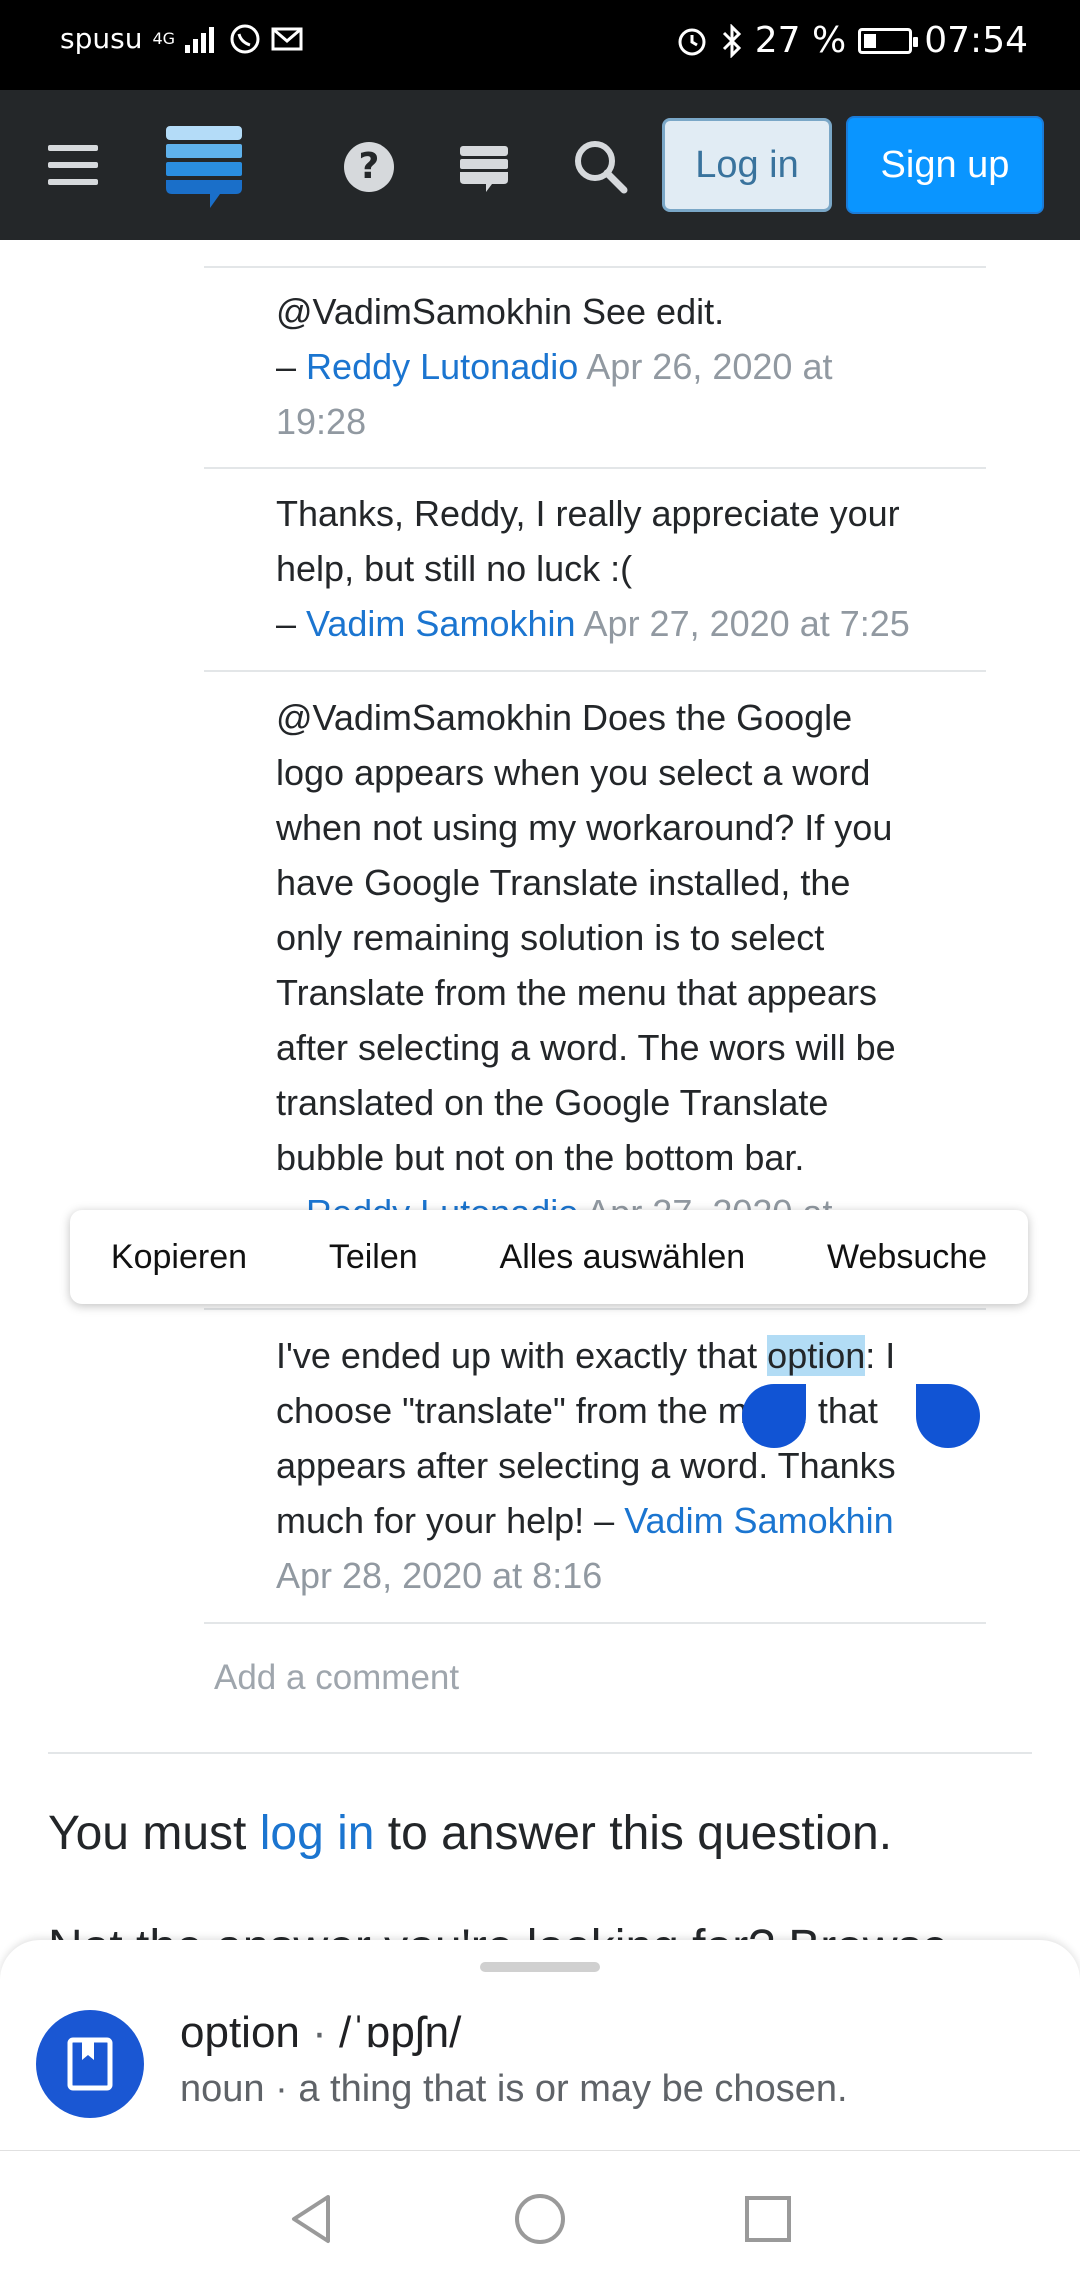  What do you see at coordinates (147, 1833) in the screenshot?
I see `login-prompt-text: You must` at bounding box center [147, 1833].